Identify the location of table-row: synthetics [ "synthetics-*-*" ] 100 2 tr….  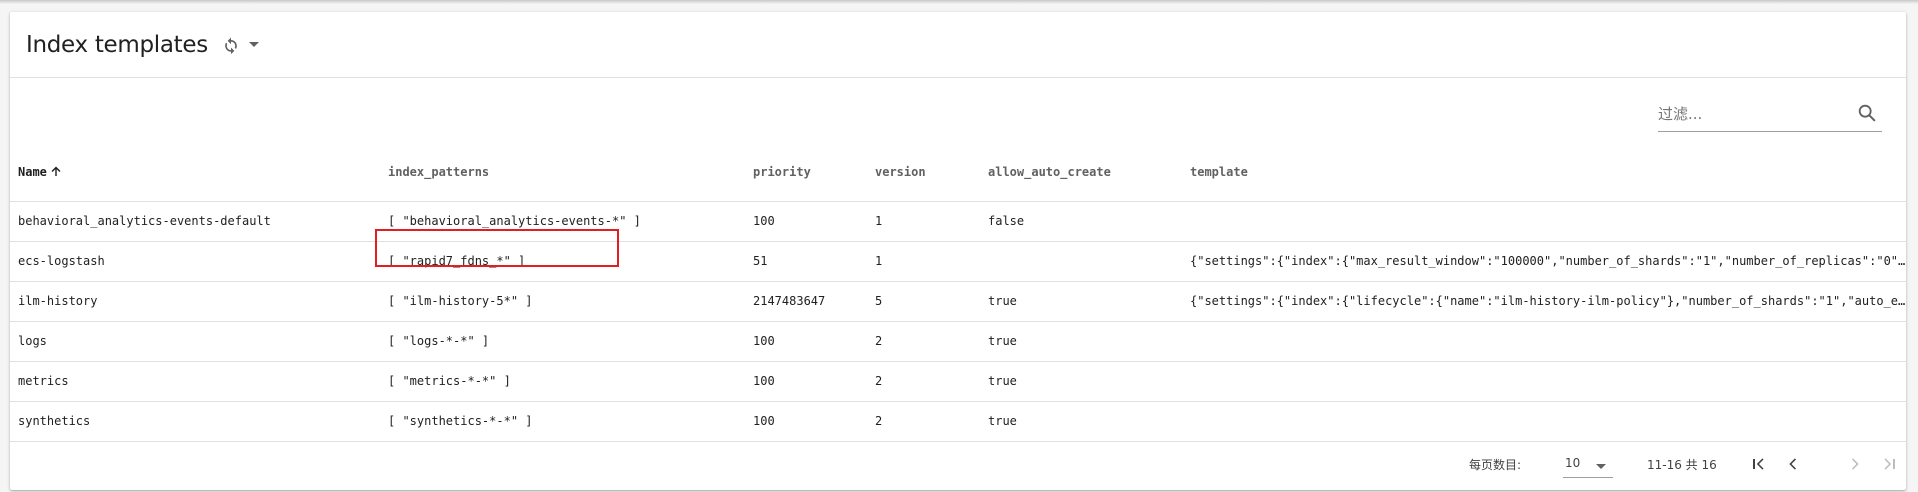
(958, 421).